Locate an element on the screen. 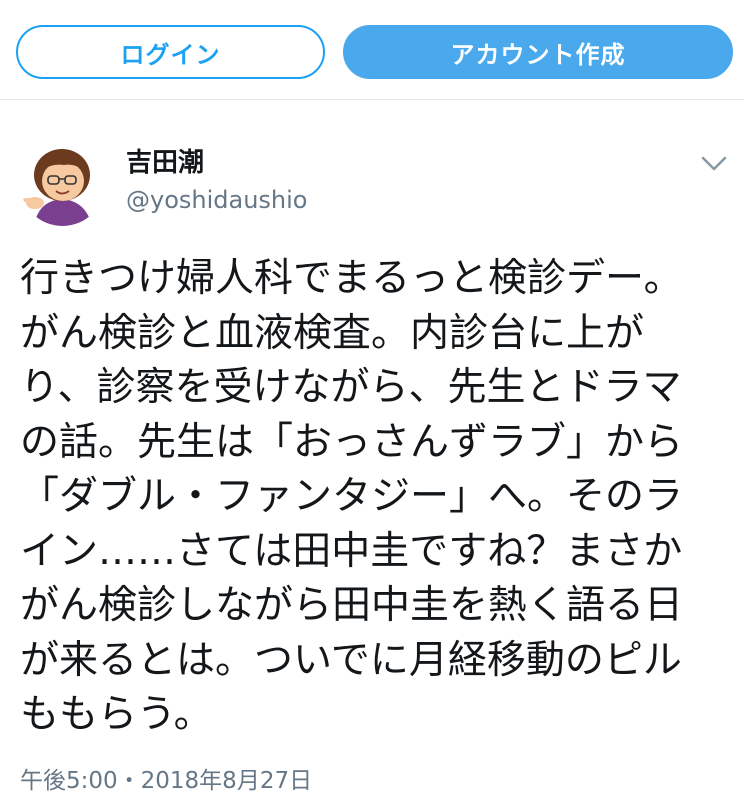  cartoon-avatar-icon is located at coordinates (62, 183).